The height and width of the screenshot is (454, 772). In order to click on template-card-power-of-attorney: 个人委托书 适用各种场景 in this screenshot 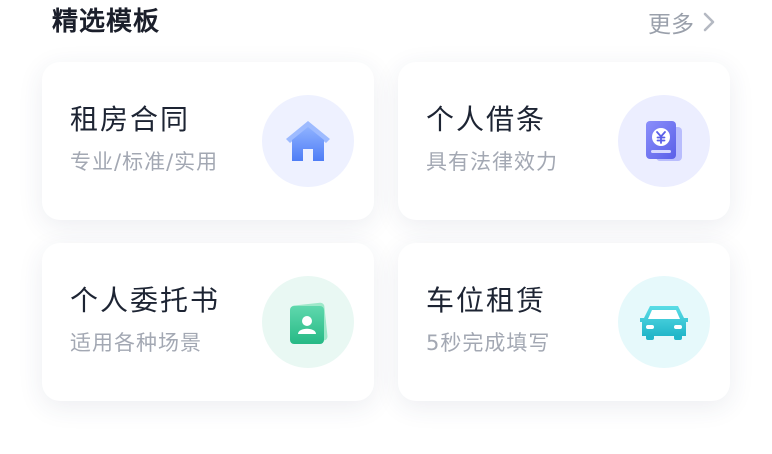, I will do `click(208, 322)`.